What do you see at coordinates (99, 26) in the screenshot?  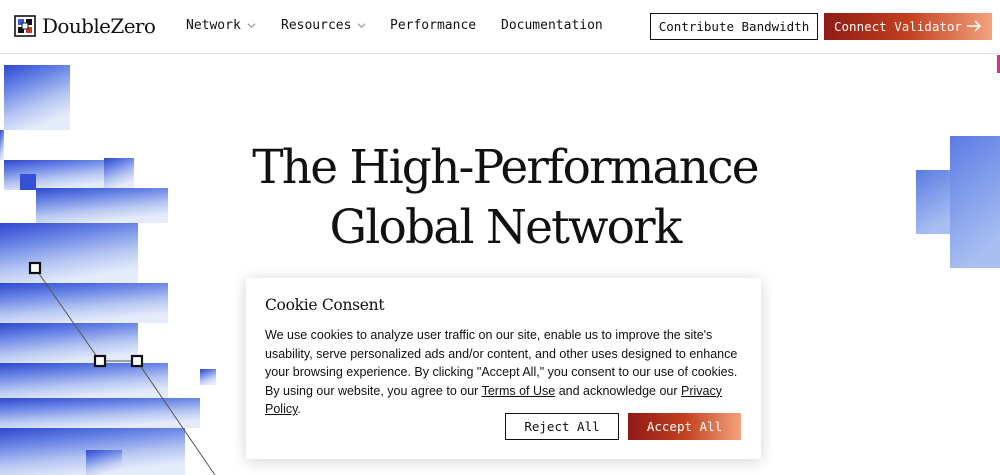 I see `brand-name: DoubleZero` at bounding box center [99, 26].